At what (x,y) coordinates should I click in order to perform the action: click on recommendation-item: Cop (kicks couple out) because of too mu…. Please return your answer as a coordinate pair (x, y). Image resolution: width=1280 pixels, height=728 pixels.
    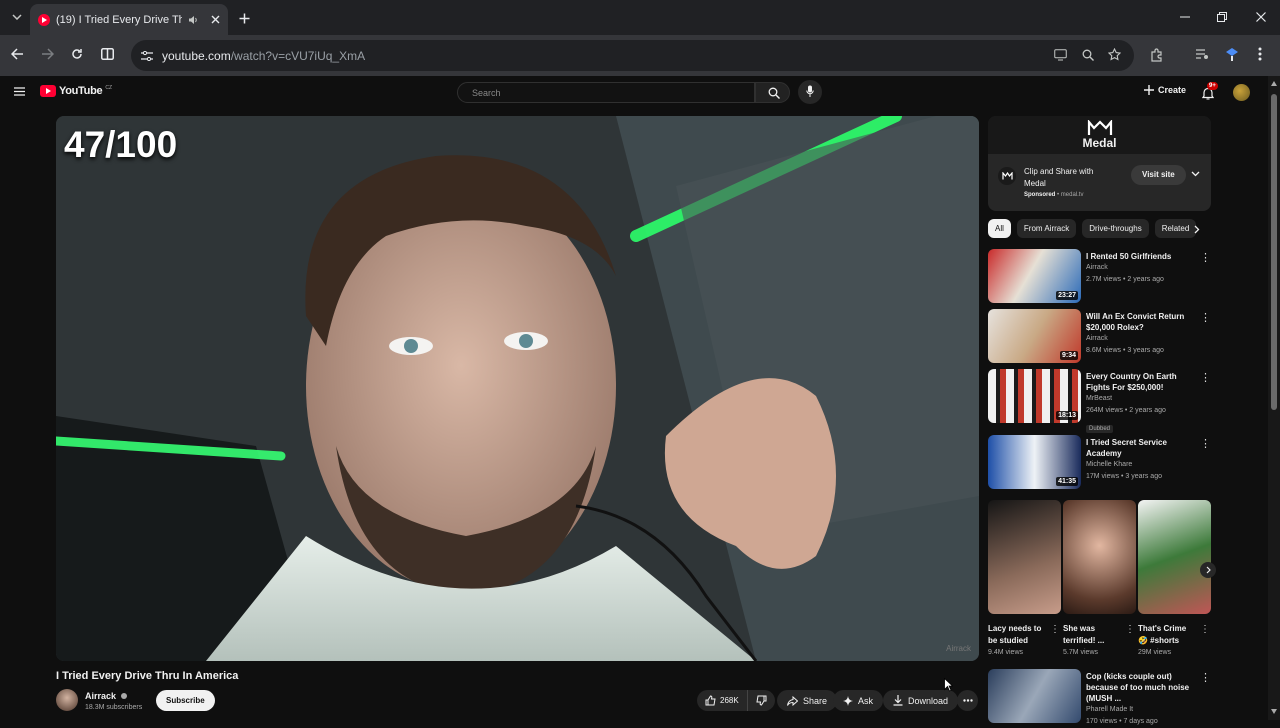
    Looking at the image, I should click on (1099, 697).